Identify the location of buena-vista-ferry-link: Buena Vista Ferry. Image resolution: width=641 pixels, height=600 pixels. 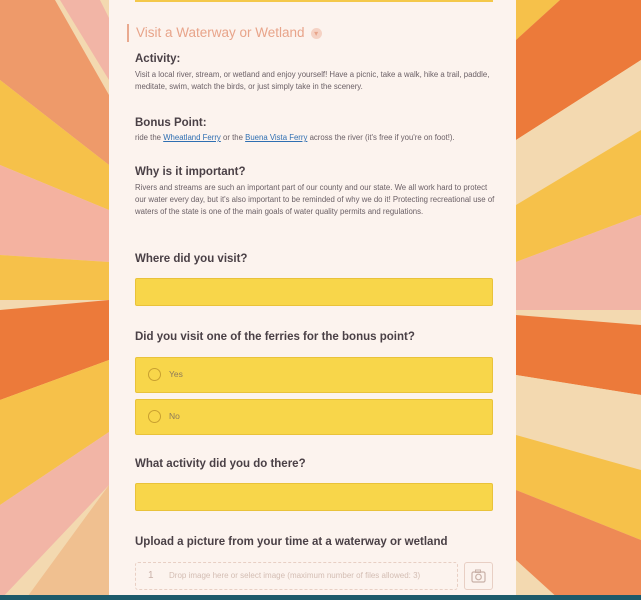
(276, 137).